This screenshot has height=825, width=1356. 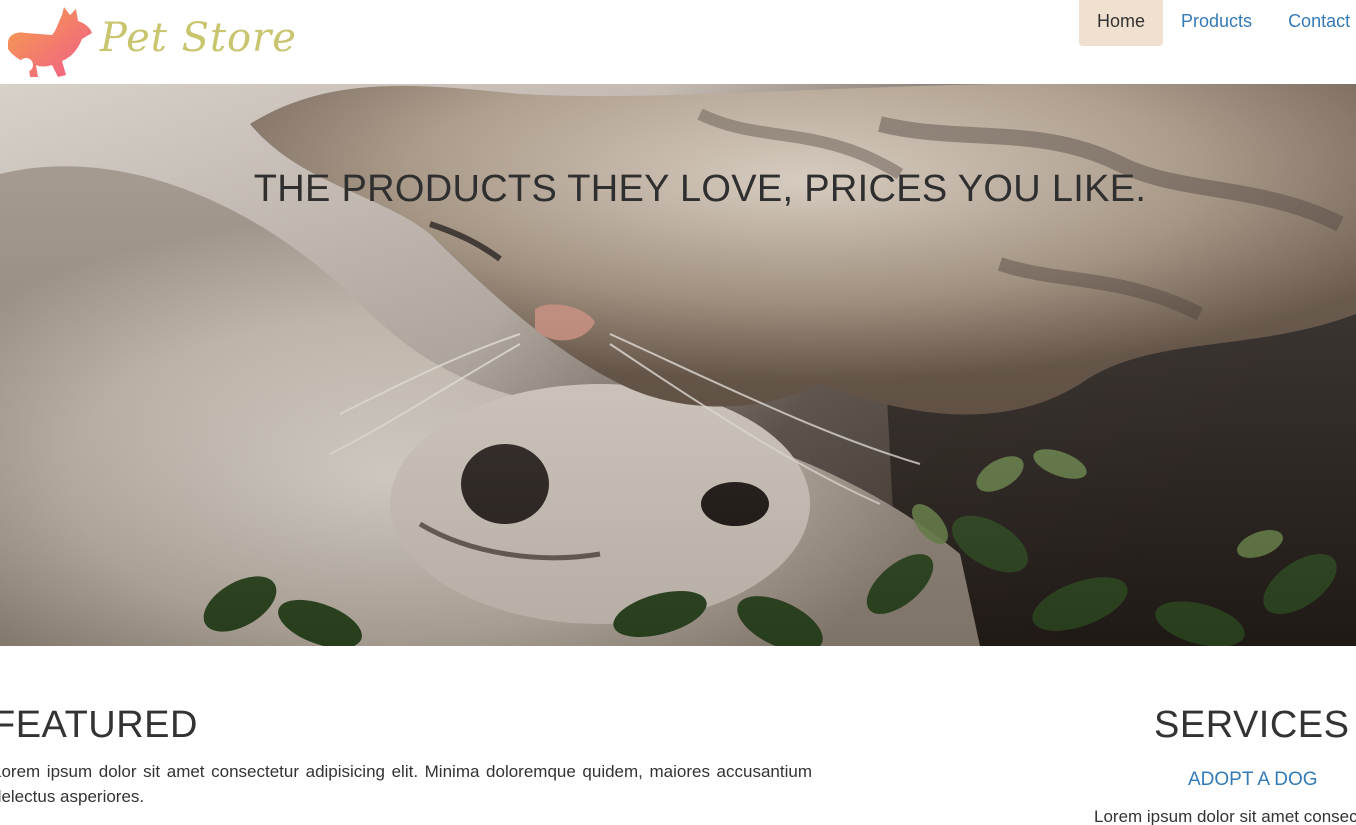 I want to click on hero-title: THE PRODUCTS THEY LOVE, PRICES YOU LIKE., so click(x=700, y=189).